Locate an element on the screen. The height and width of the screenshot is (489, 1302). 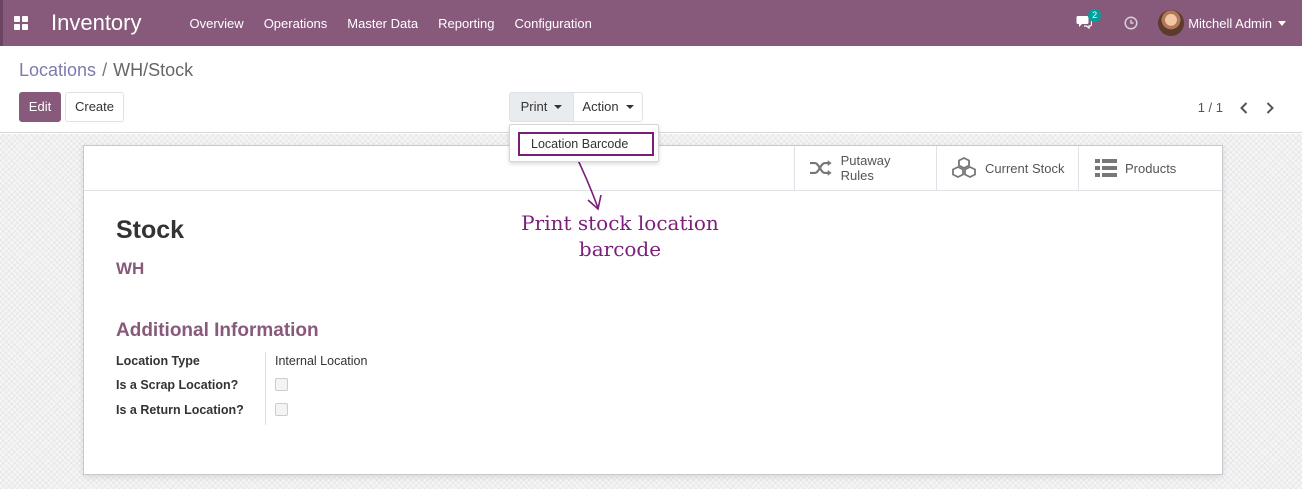
cubes-icon is located at coordinates (964, 168).